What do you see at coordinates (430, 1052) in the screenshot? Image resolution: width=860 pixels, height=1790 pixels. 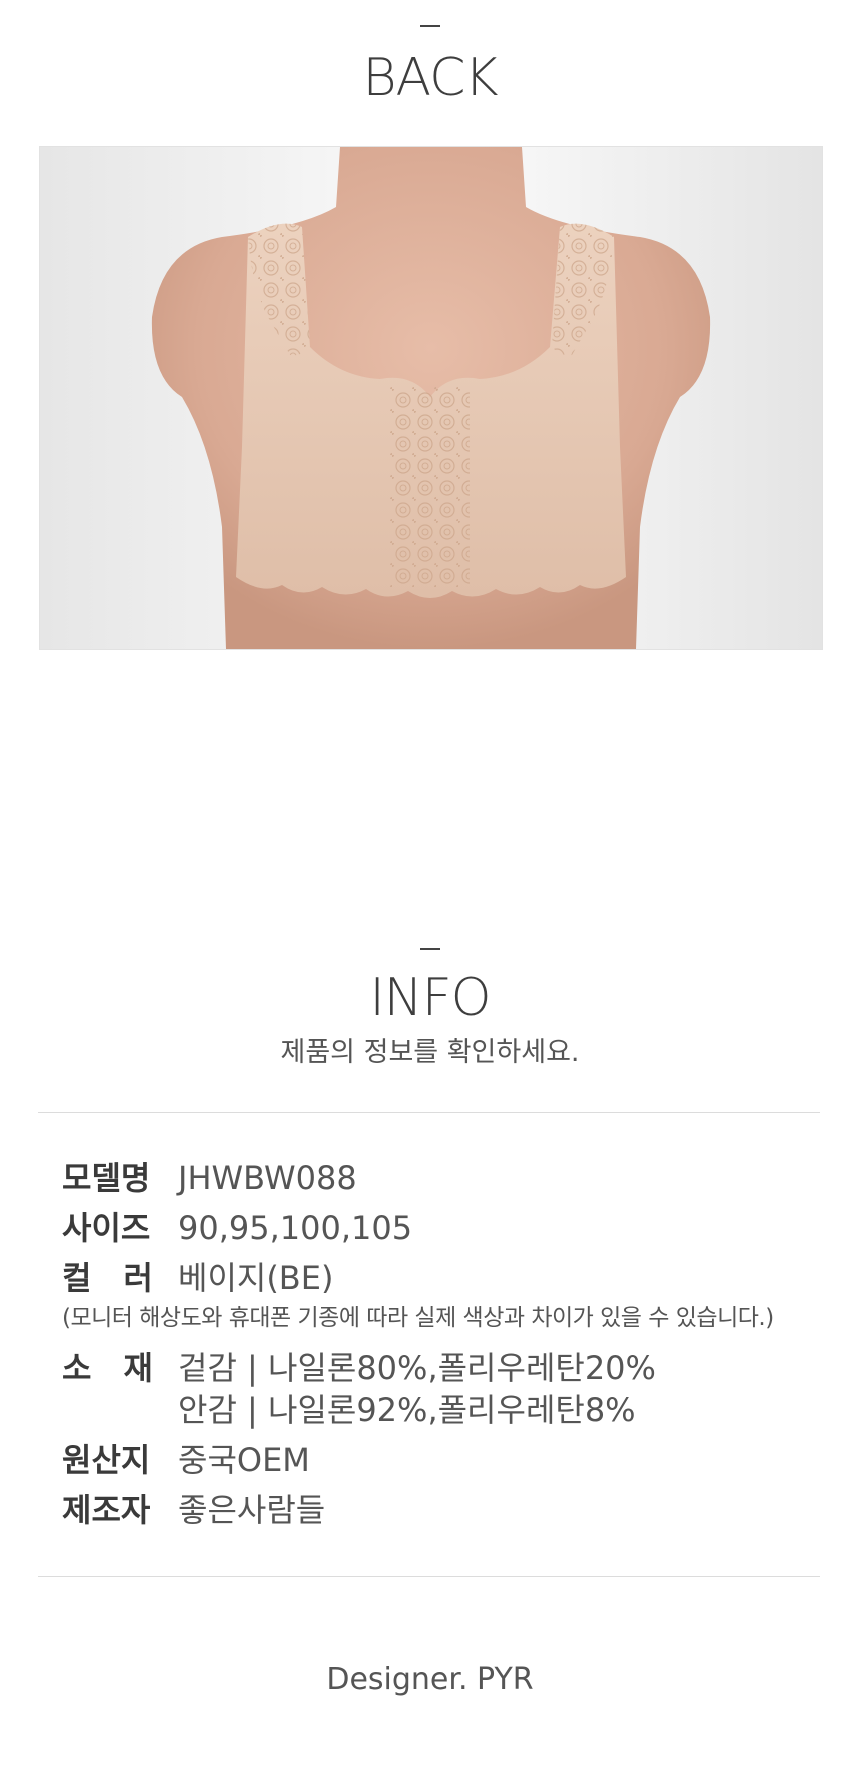 I see `info-subtitle: 제품의 정보를 확인하세요.` at bounding box center [430, 1052].